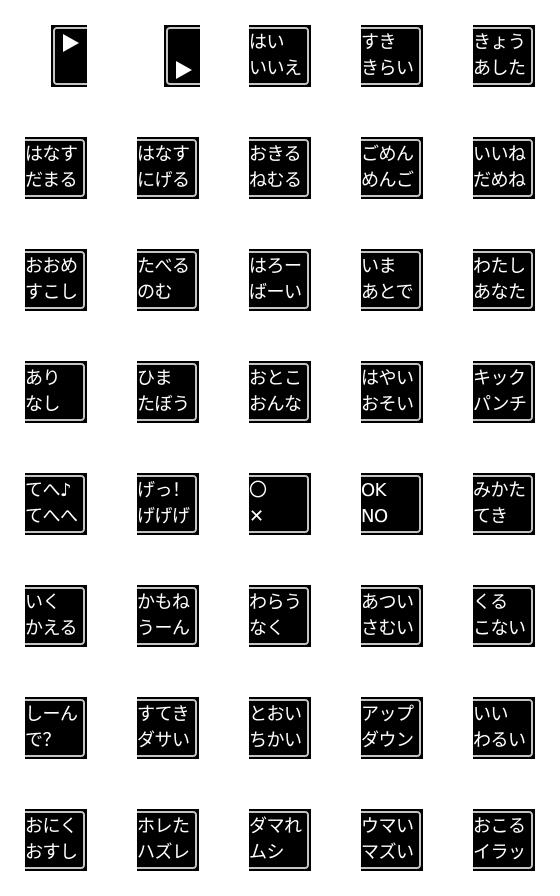 Image resolution: width=560 pixels, height=896 pixels. I want to click on tile-line-top: はなす, so click(51, 154).